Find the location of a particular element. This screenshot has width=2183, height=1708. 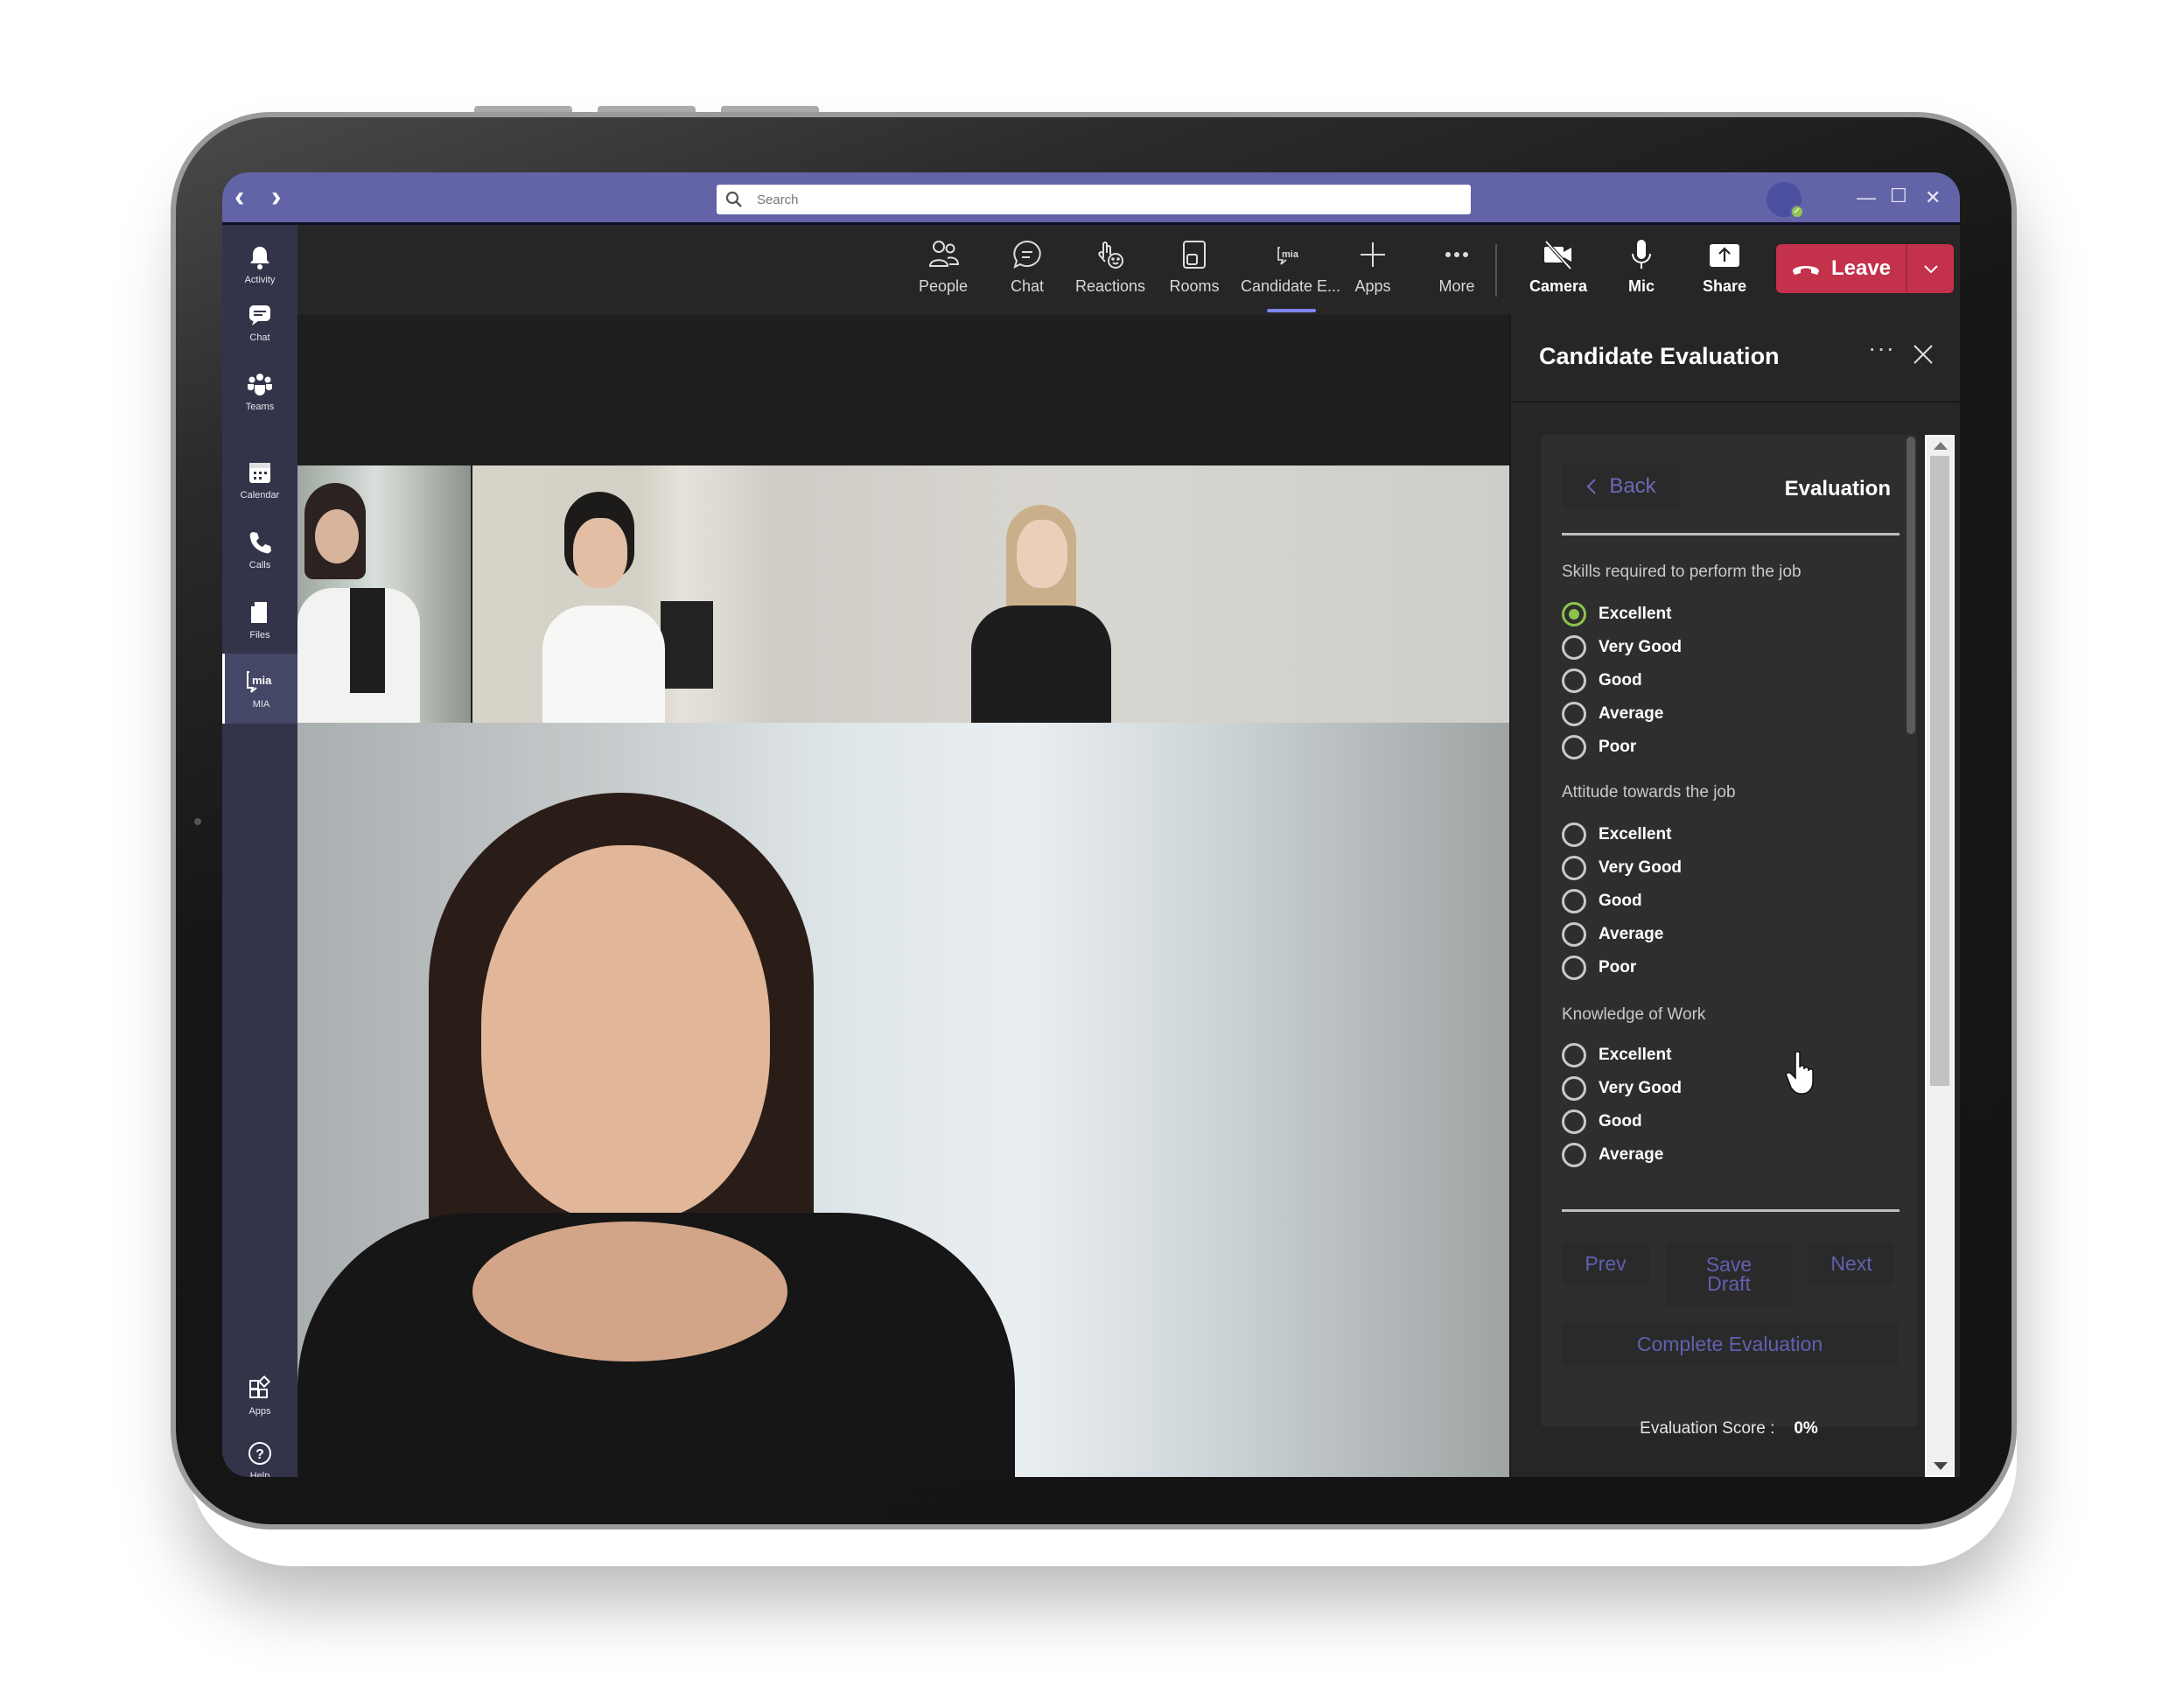

panel-scrollbar is located at coordinates (1940, 956).